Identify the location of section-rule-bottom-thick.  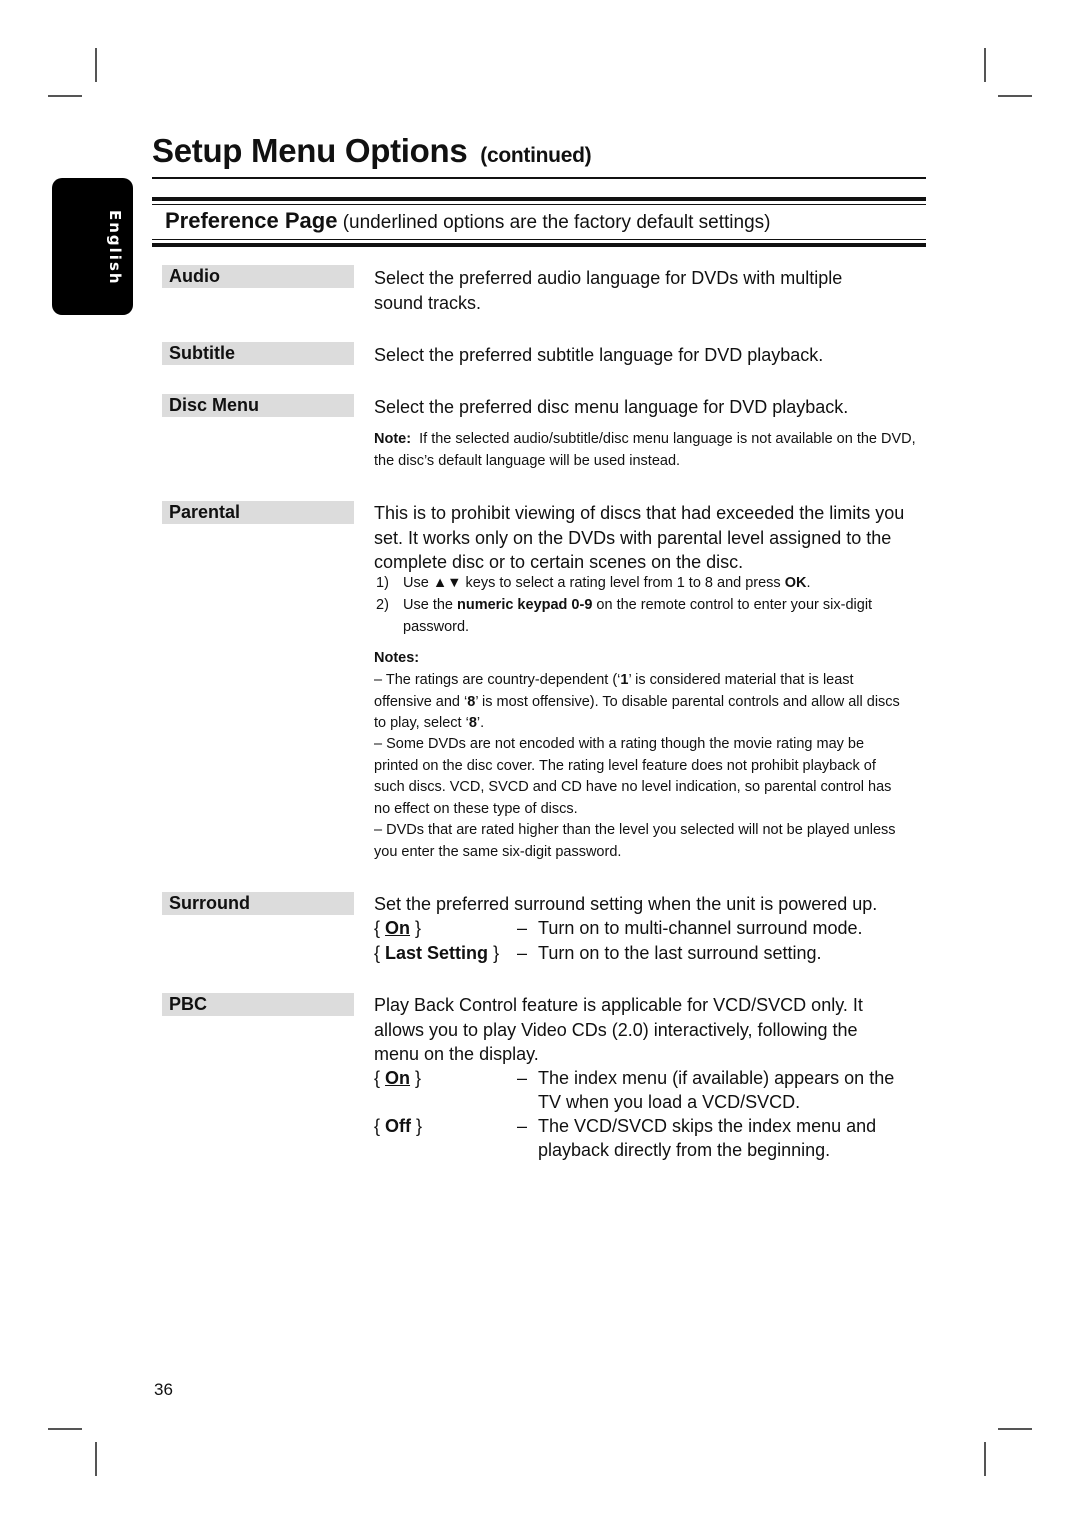
(539, 245).